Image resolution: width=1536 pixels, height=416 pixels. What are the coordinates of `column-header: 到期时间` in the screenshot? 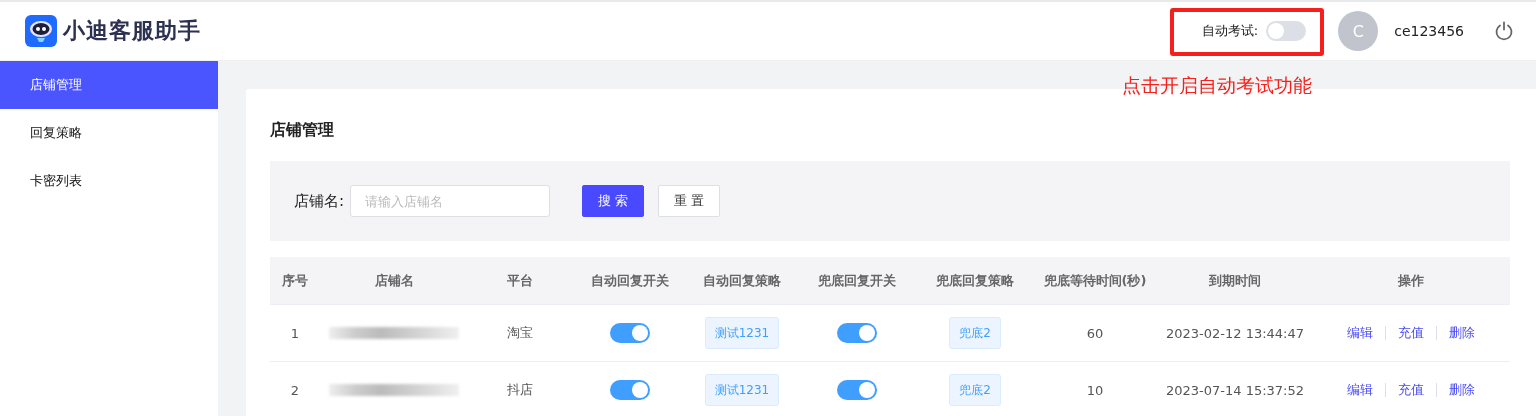 It's located at (1235, 280).